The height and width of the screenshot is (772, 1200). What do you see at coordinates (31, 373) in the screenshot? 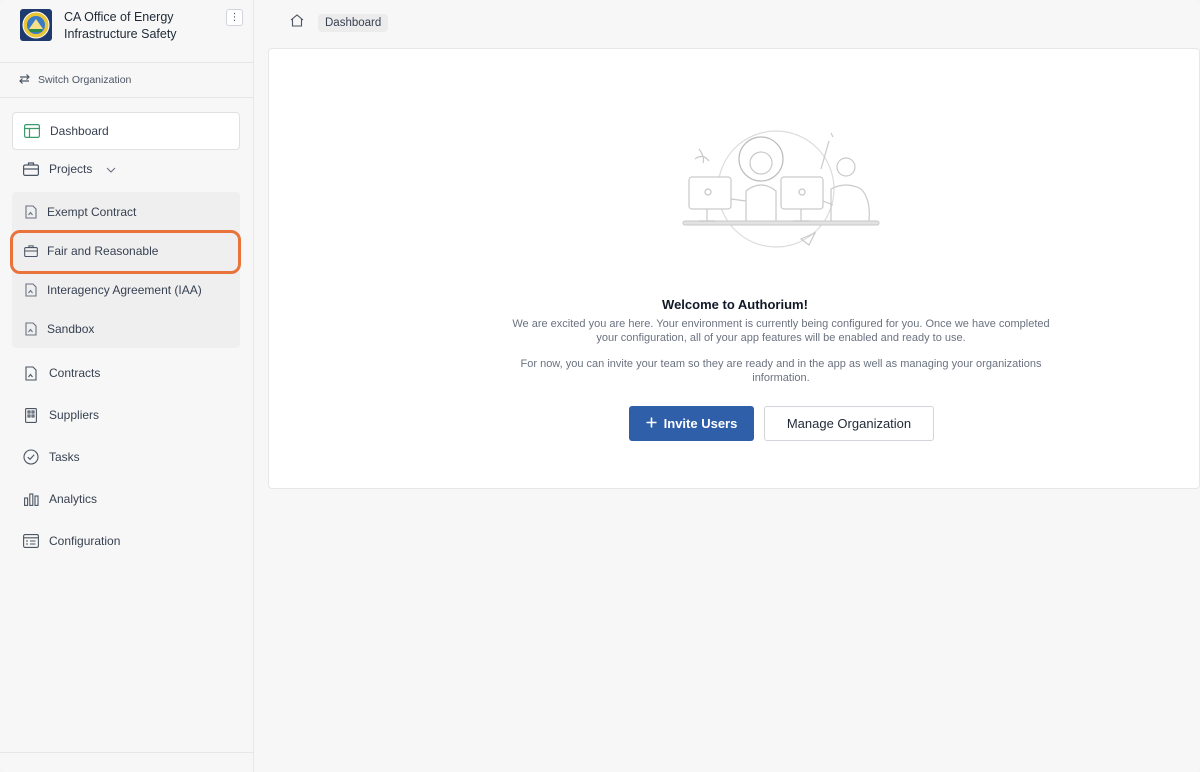
I see `contract-document-icon` at bounding box center [31, 373].